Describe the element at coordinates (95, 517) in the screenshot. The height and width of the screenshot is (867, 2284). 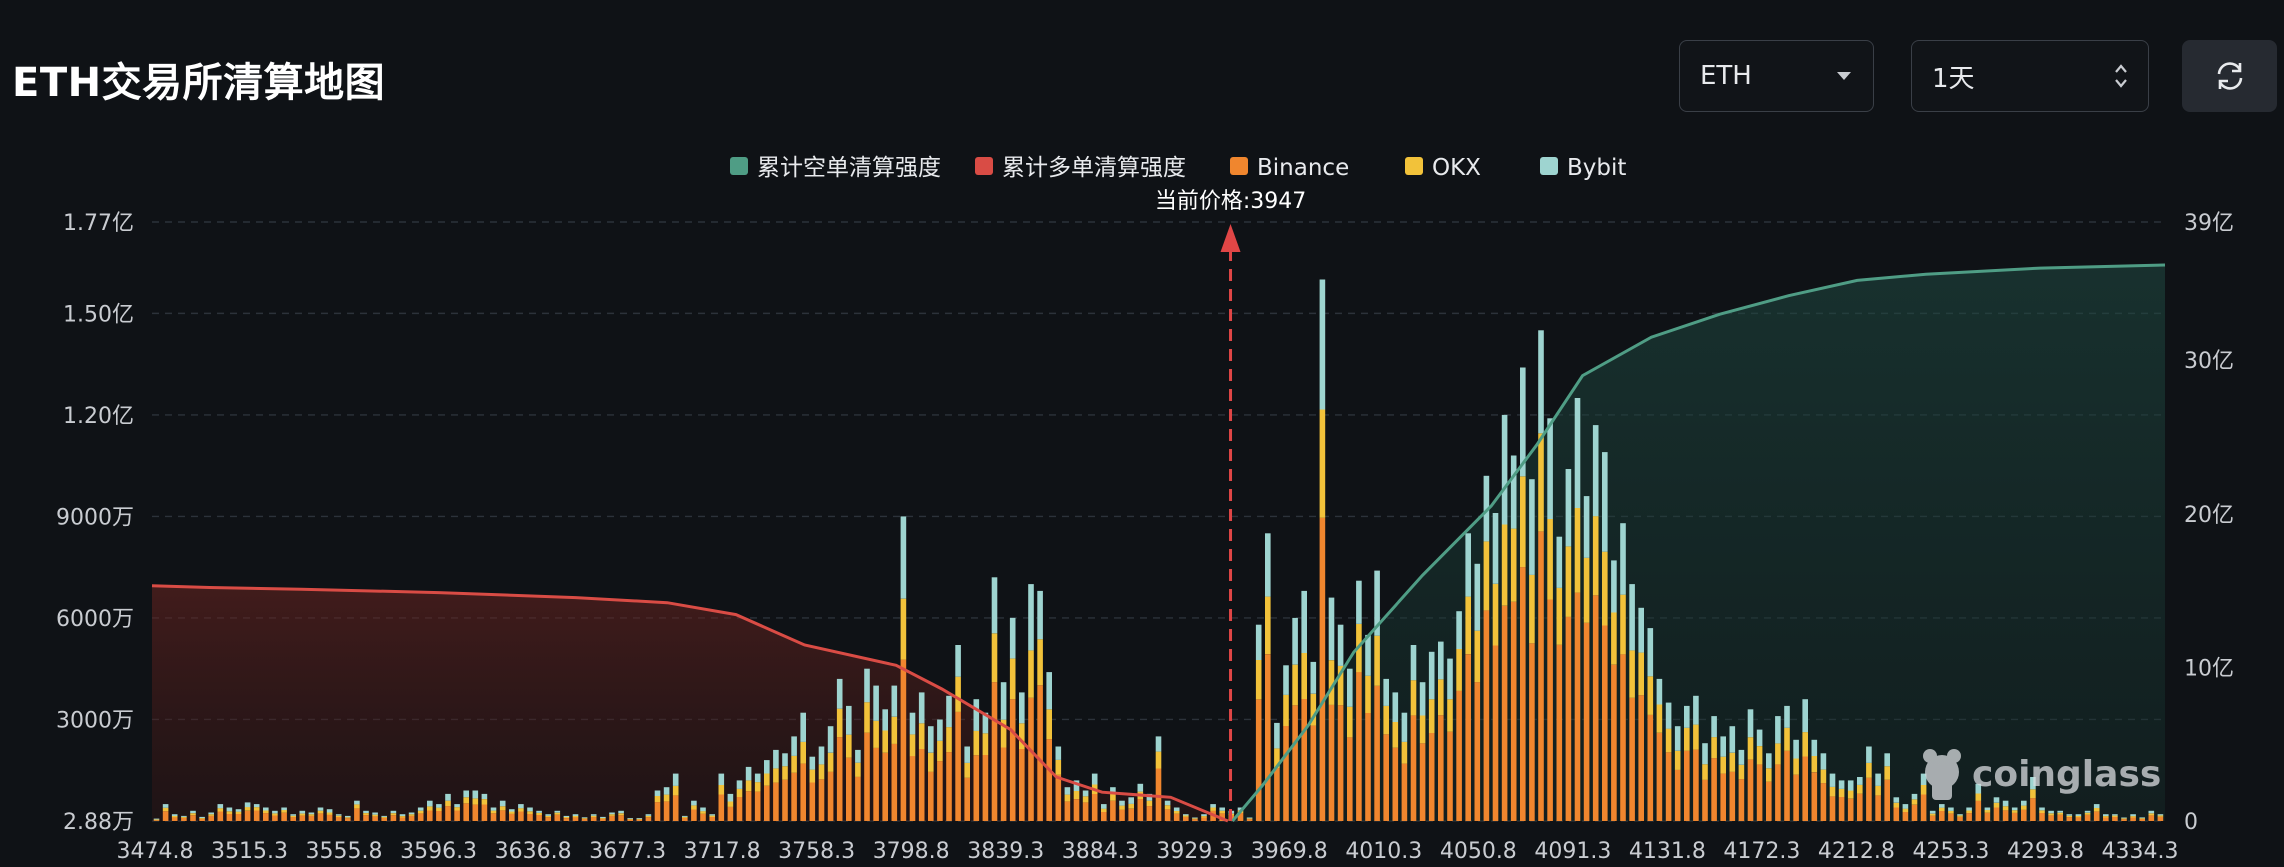
I see `y-left-tick-label: 9000万` at that location.